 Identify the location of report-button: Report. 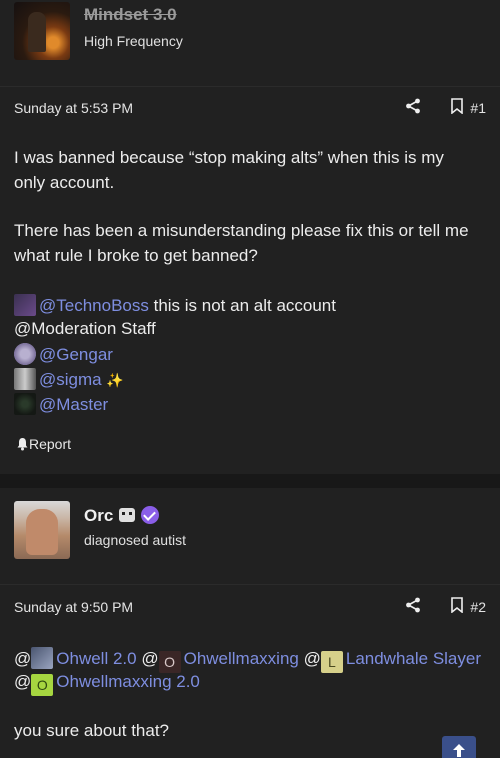
(43, 444).